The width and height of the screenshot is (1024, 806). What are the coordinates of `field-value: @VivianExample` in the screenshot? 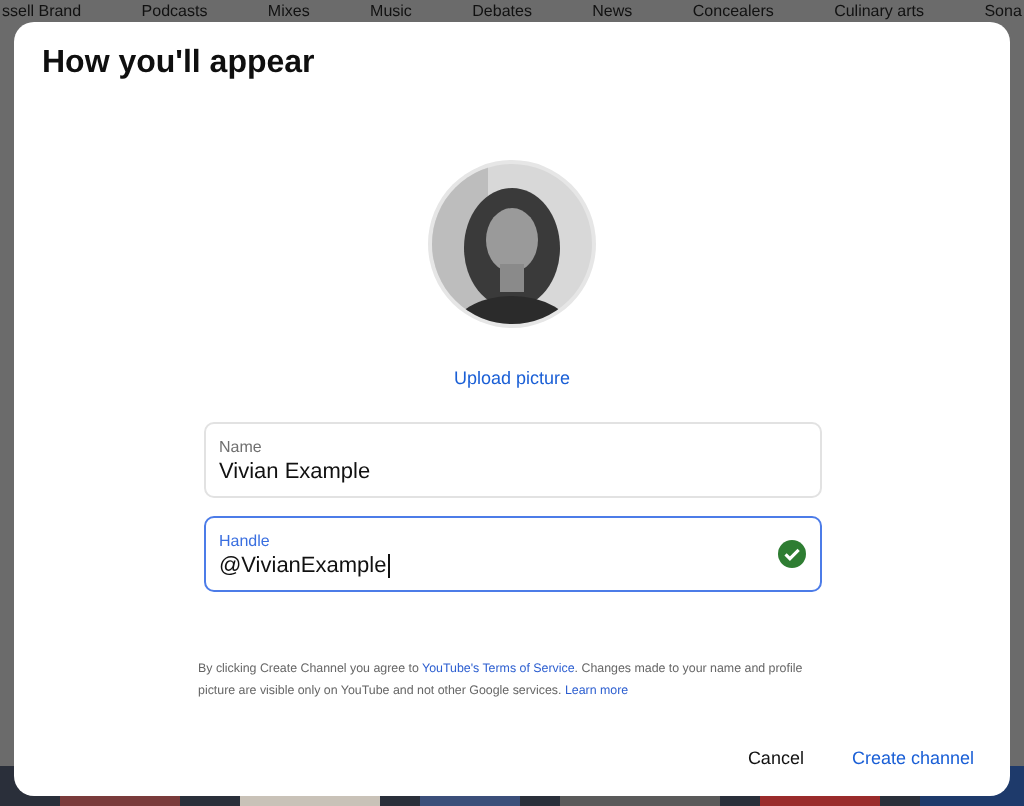 It's located at (305, 565).